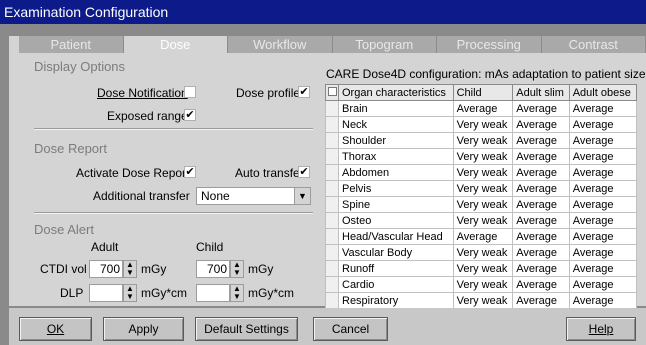  Describe the element at coordinates (489, 44) in the screenshot. I see `tab-processing: Processing` at that location.